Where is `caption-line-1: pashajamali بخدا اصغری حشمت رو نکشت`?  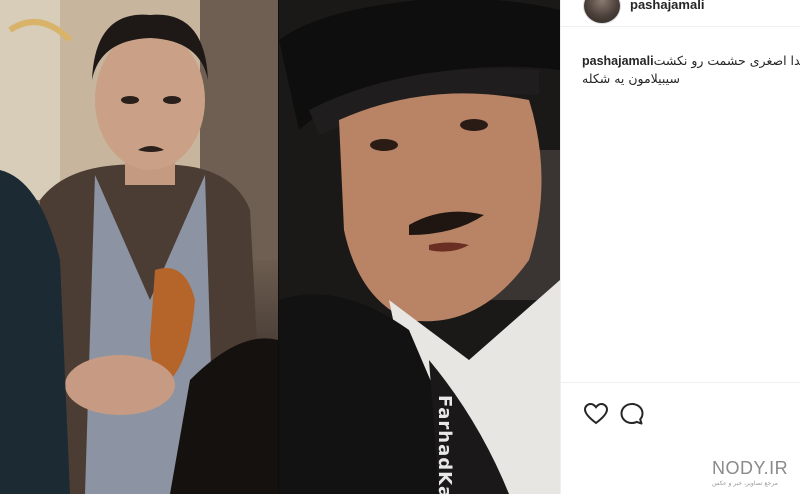 caption-line-1: pashajamali بخدا اصغری حشمت رو نکشت is located at coordinates (691, 61).